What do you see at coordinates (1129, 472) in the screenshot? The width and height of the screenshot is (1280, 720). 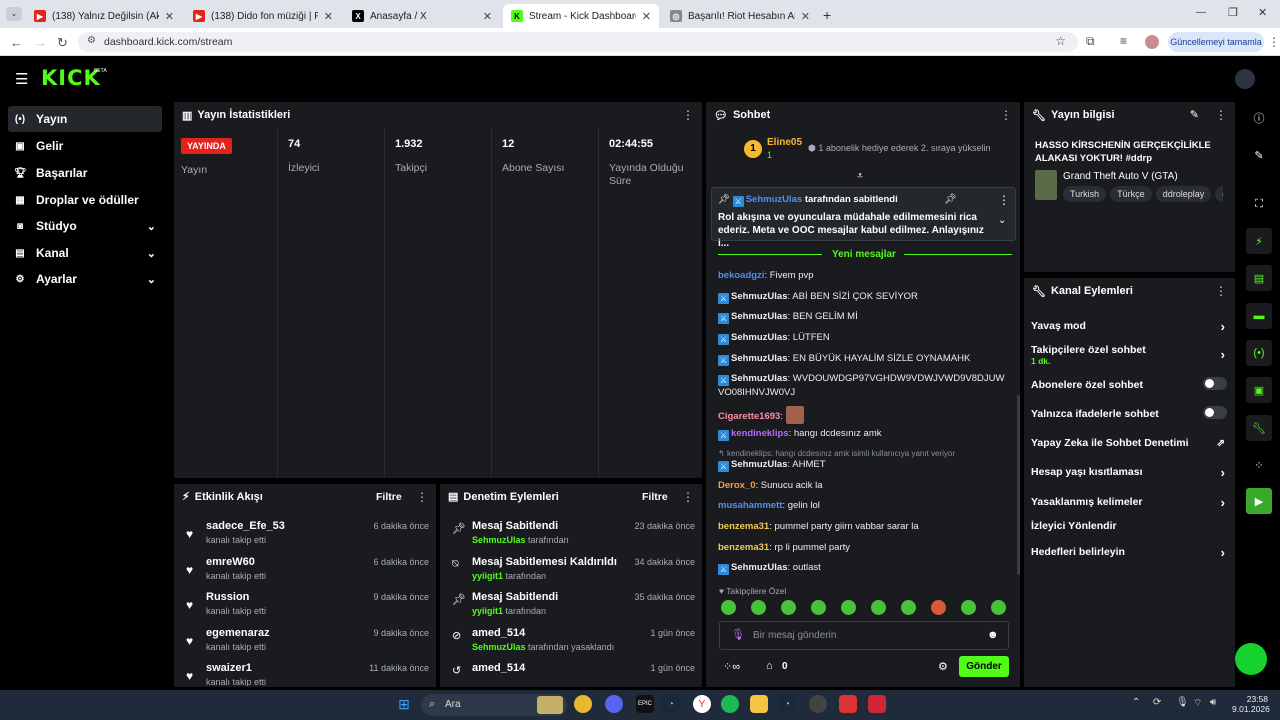 I see `account-age-item: Hesap yaşı kısıtlaması ›` at bounding box center [1129, 472].